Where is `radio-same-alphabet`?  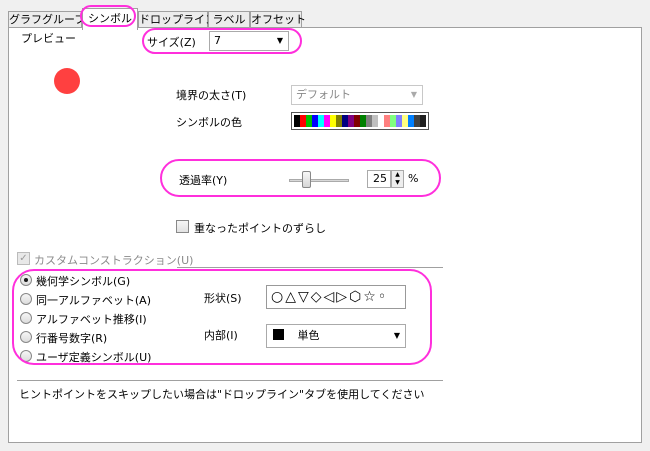 radio-same-alphabet is located at coordinates (26, 299).